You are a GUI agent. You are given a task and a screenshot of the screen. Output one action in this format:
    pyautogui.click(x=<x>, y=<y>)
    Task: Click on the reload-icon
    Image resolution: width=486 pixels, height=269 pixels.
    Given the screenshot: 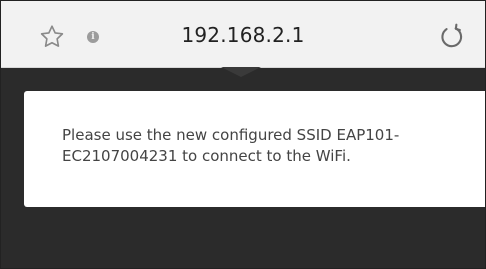 What is the action you would take?
    pyautogui.click(x=451, y=37)
    